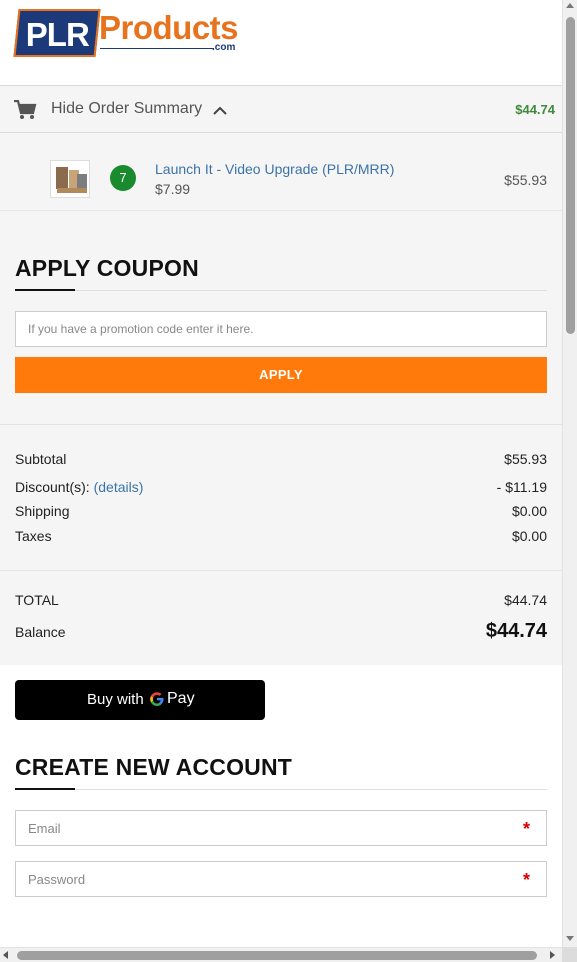 Image resolution: width=577 pixels, height=962 pixels. I want to click on coupon-divider, so click(281, 424).